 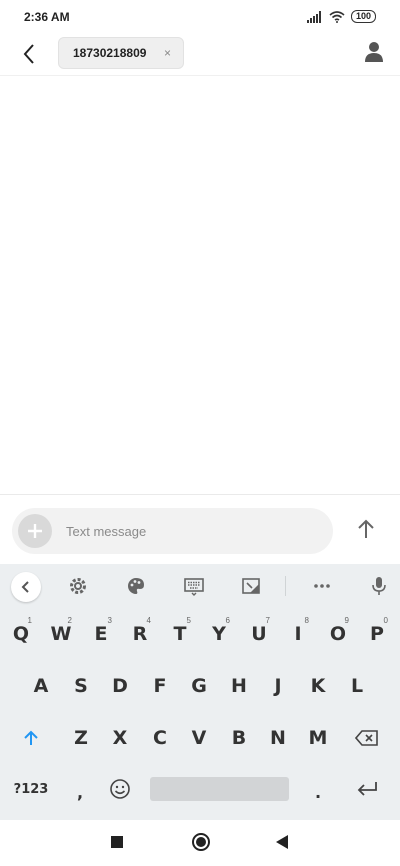 What do you see at coordinates (306, 620) in the screenshot?
I see `key-hint: 8` at bounding box center [306, 620].